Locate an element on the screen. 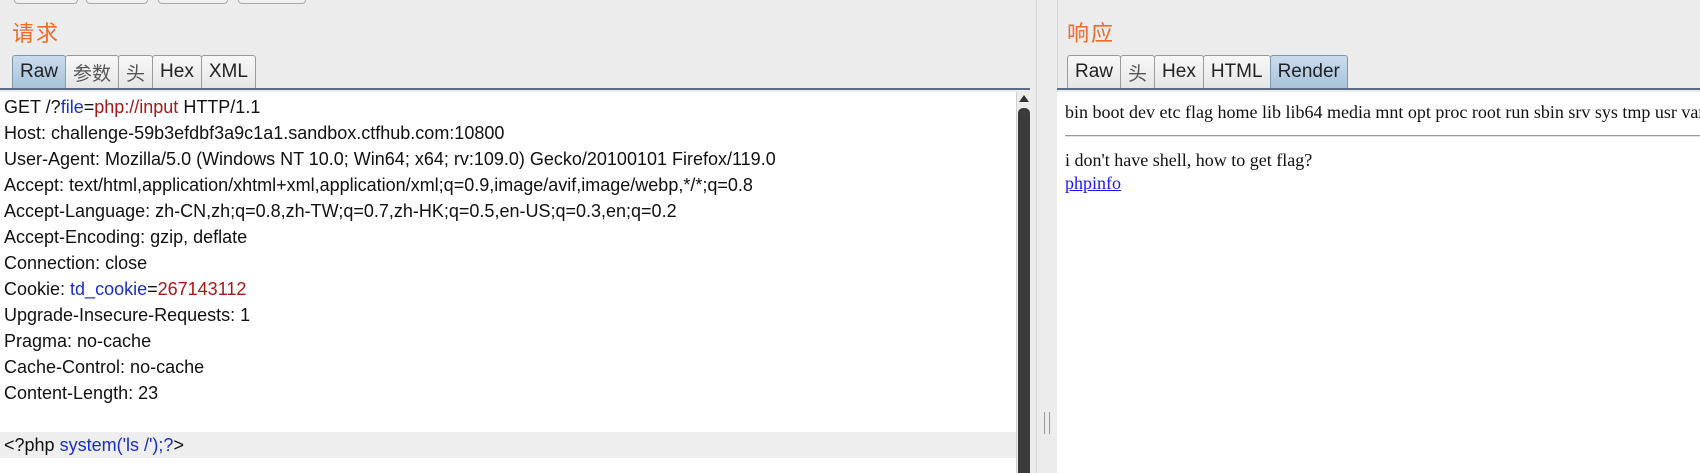 This screenshot has width=1700, height=473. horizontal-rule is located at coordinates (1382, 136).